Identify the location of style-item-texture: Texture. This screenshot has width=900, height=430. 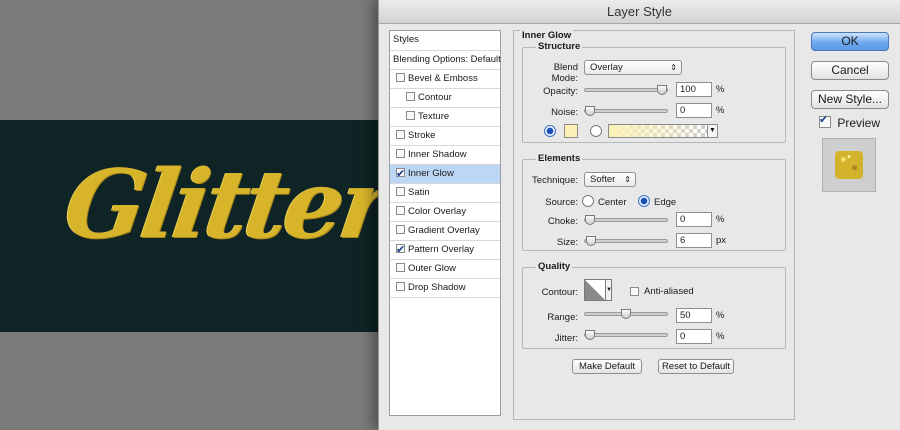
(445, 117).